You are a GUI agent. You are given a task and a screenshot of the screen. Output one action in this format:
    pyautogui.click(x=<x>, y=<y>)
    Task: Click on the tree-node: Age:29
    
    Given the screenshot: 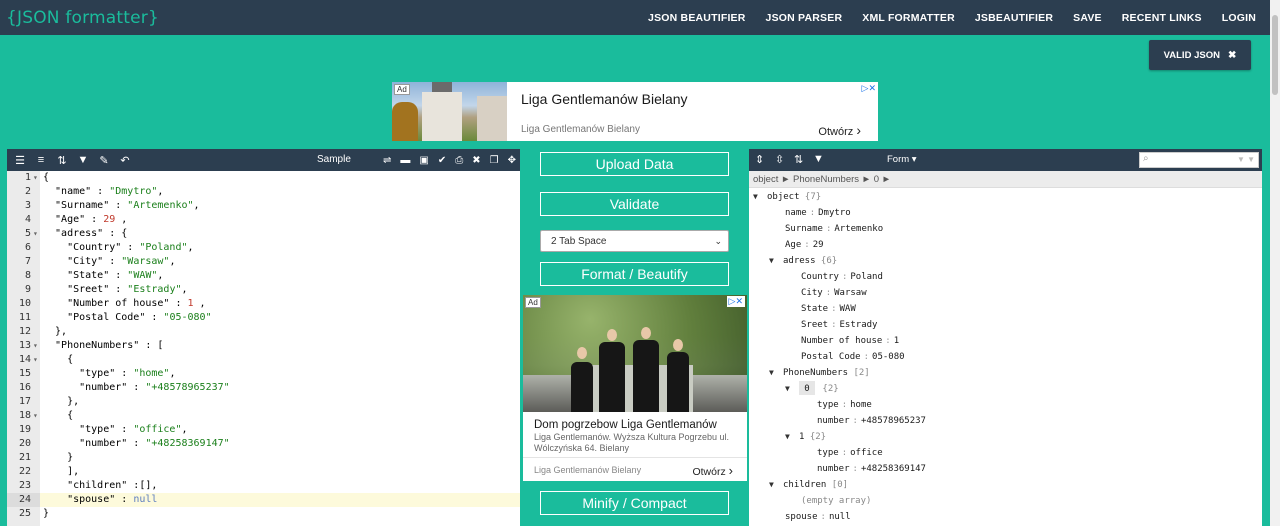 What is the action you would take?
    pyautogui.click(x=804, y=245)
    